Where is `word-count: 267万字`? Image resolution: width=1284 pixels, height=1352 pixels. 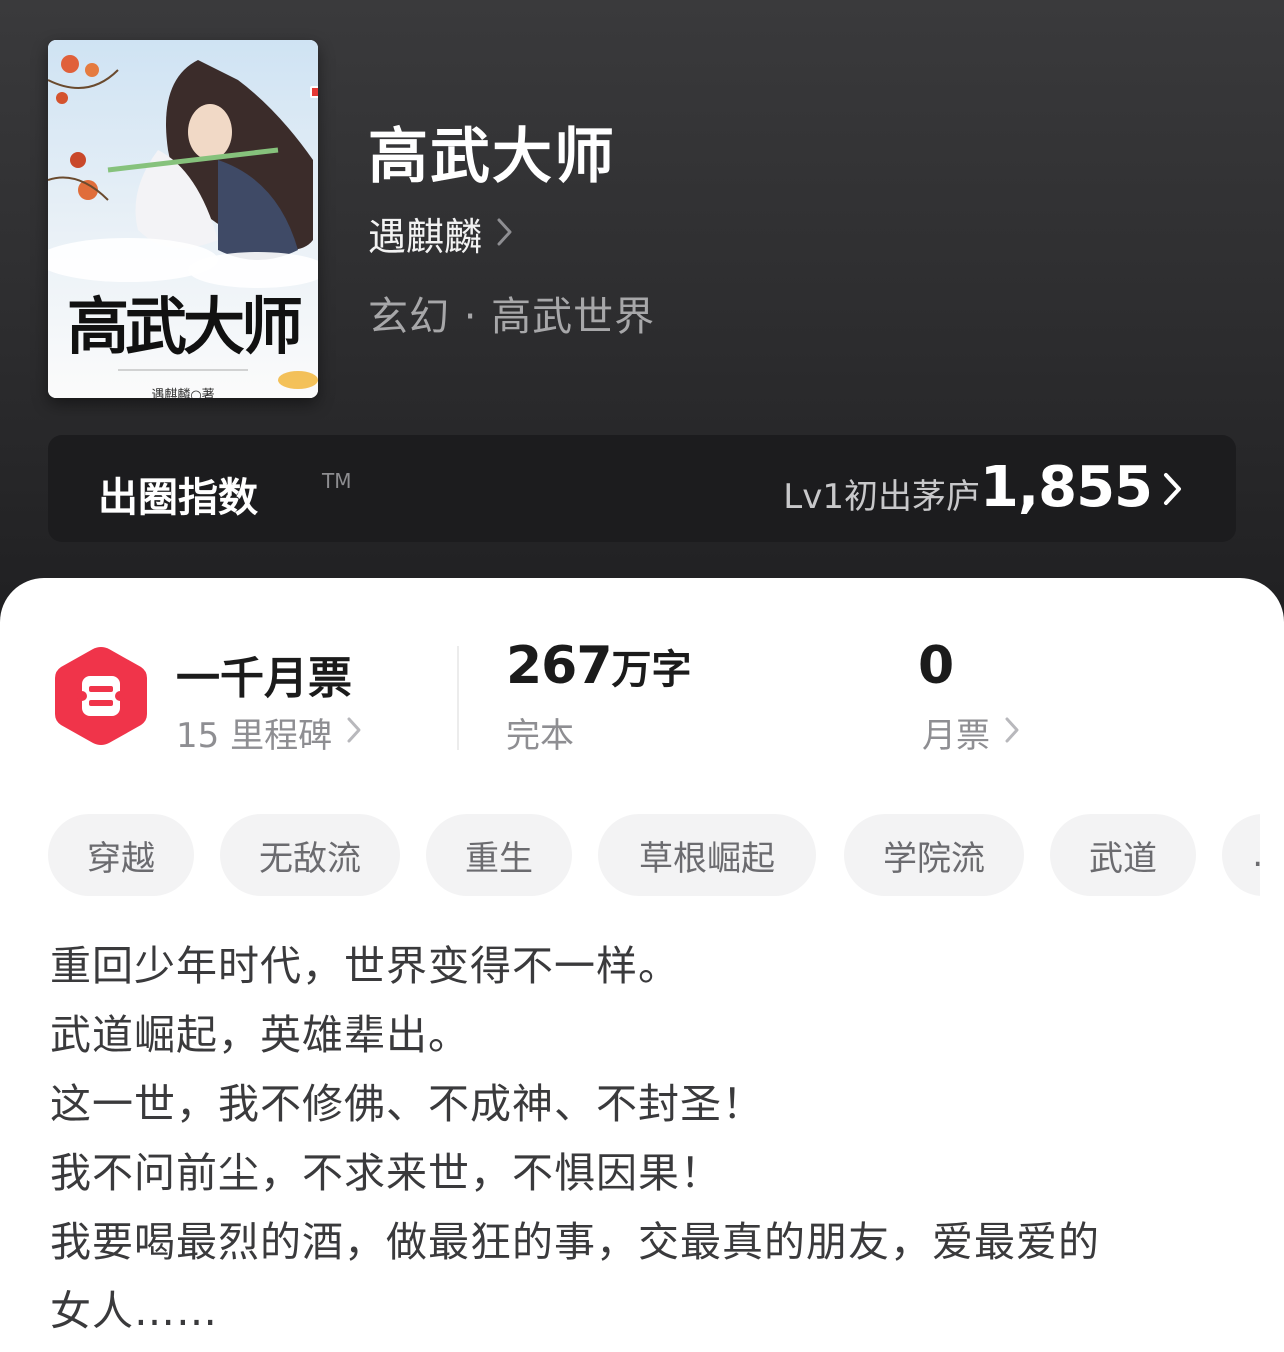 word-count: 267万字 is located at coordinates (599, 666).